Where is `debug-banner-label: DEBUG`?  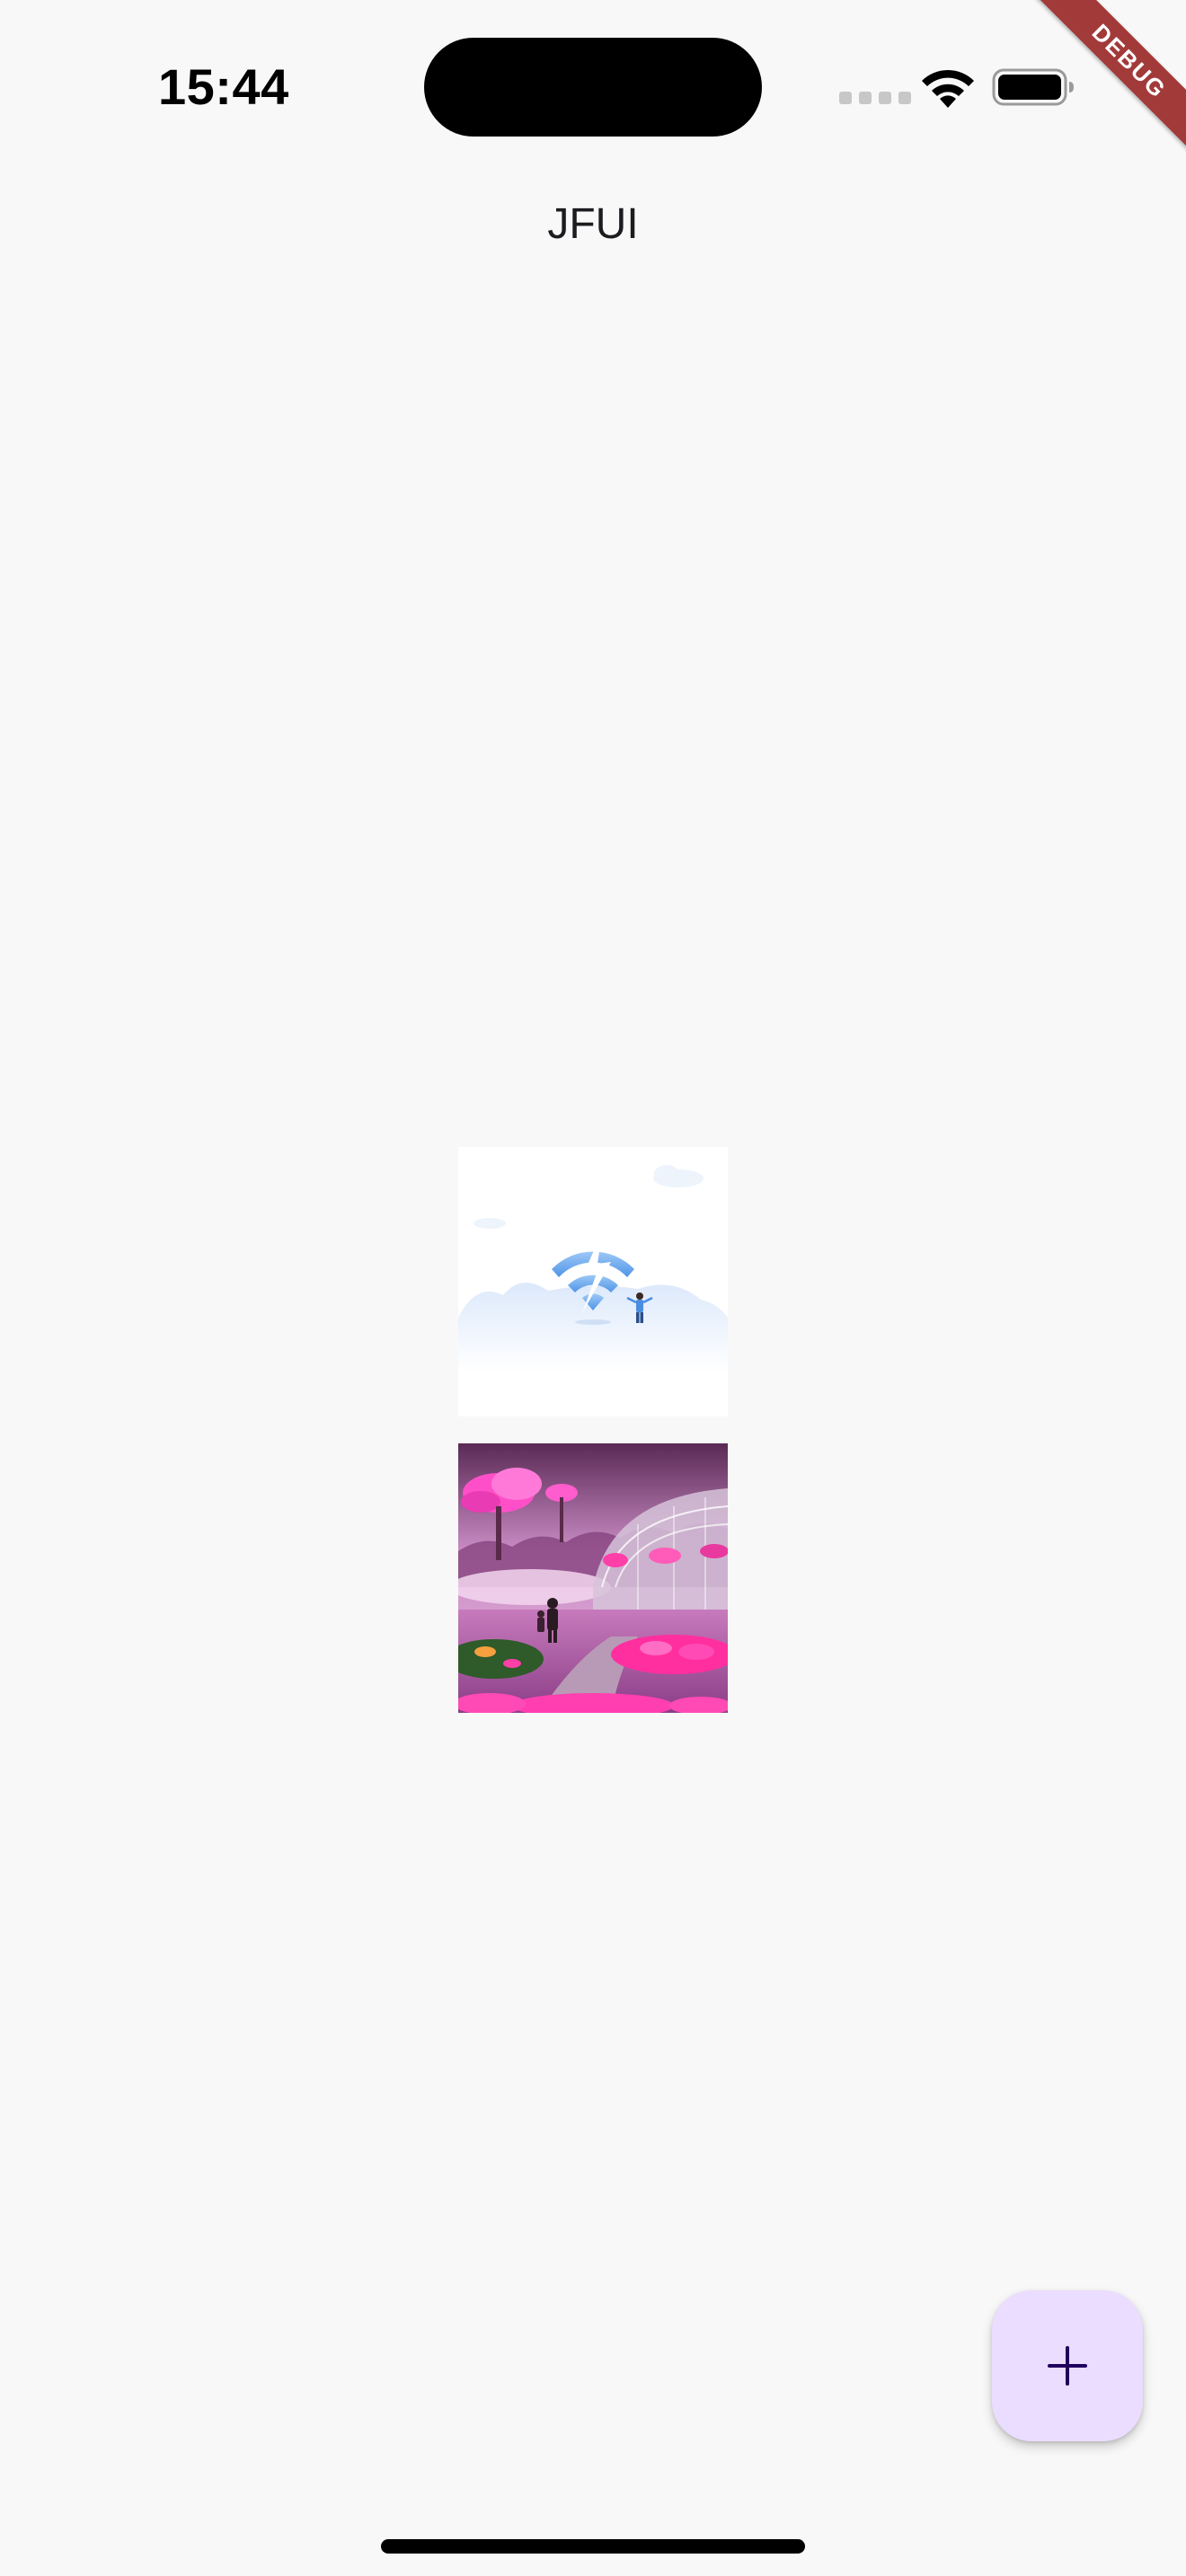
debug-banner-label: DEBUG is located at coordinates (1104, 84).